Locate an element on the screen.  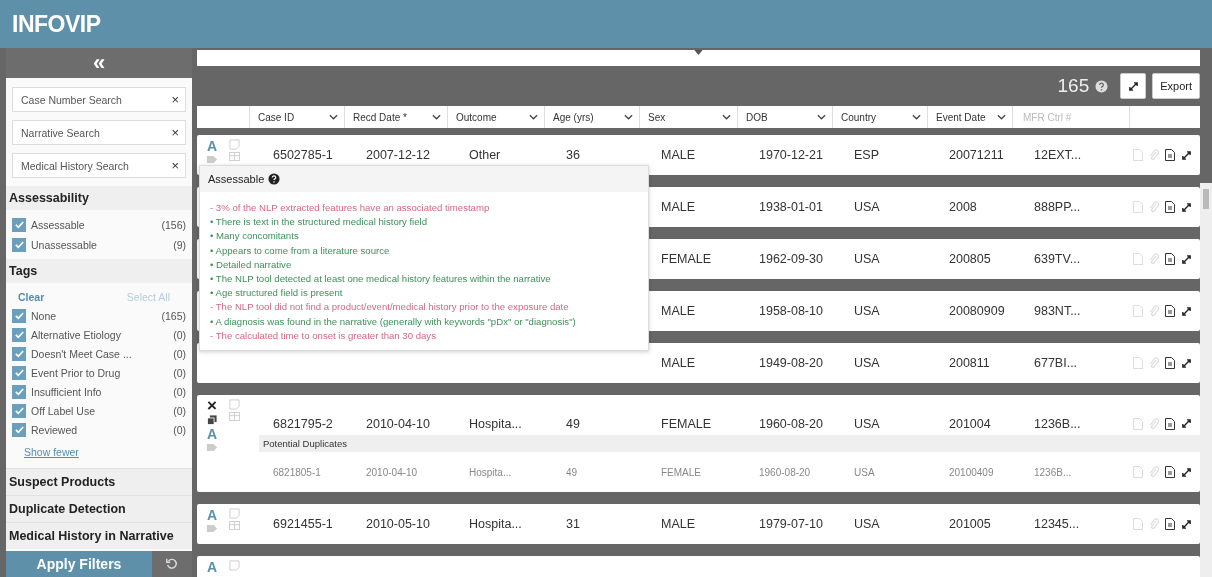
table-cell: 6821795-2 is located at coordinates (303, 423).